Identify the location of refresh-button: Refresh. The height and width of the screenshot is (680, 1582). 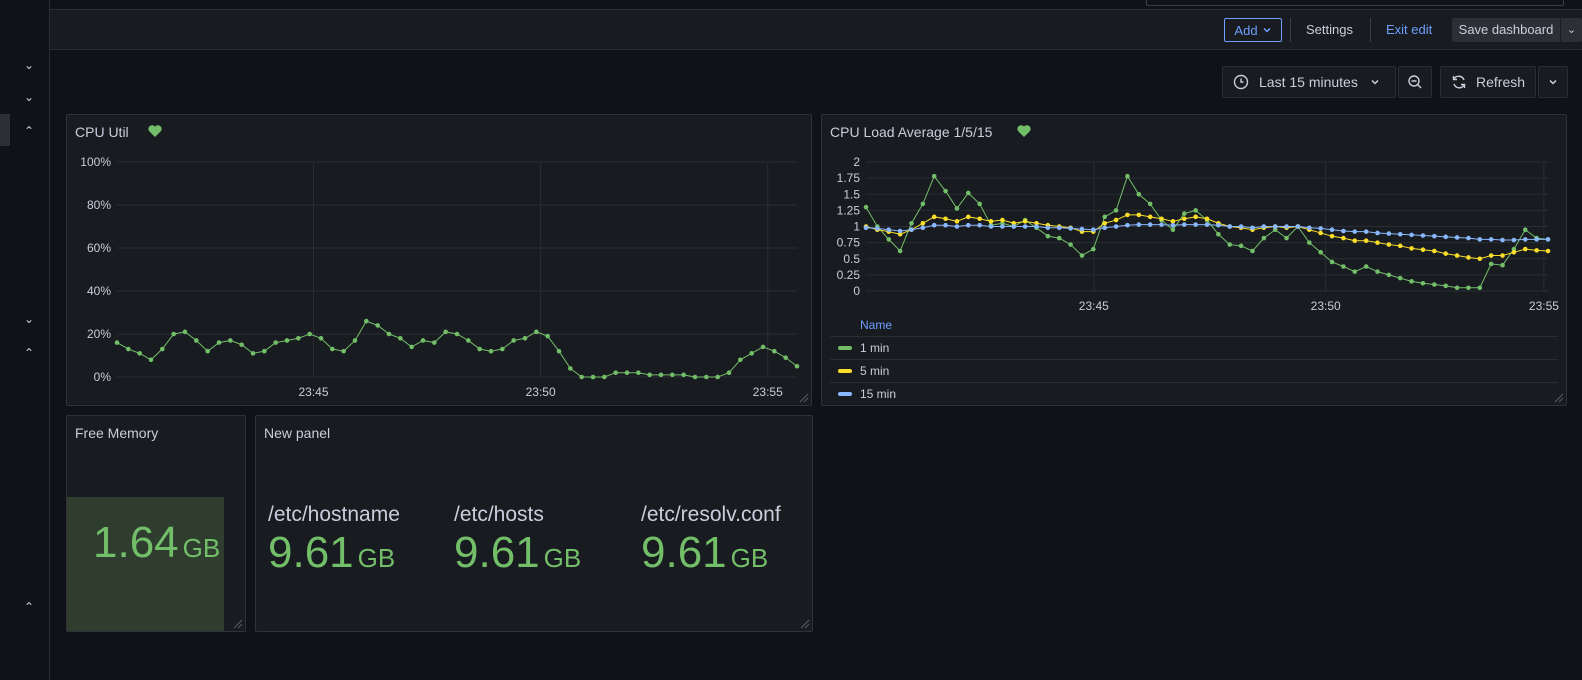
(1488, 82).